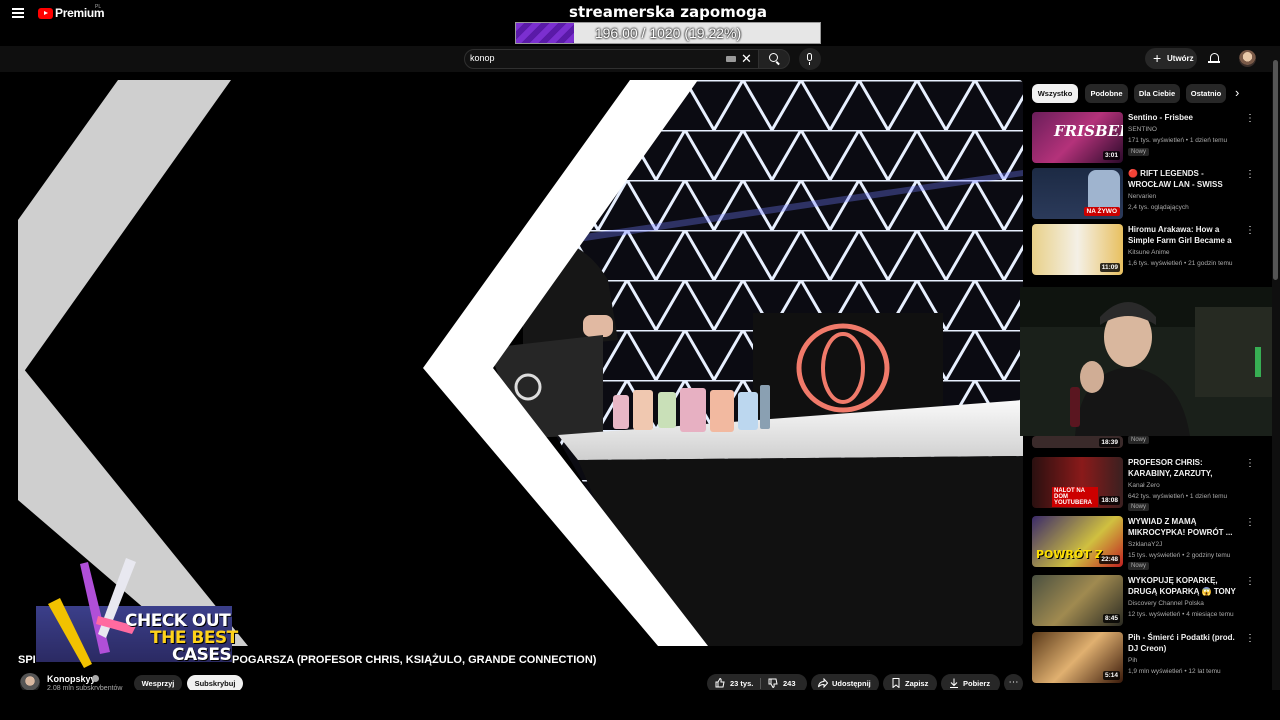 The image size is (1280, 720). Describe the element at coordinates (1132, 660) in the screenshot. I see `channel-name: Pih` at that location.